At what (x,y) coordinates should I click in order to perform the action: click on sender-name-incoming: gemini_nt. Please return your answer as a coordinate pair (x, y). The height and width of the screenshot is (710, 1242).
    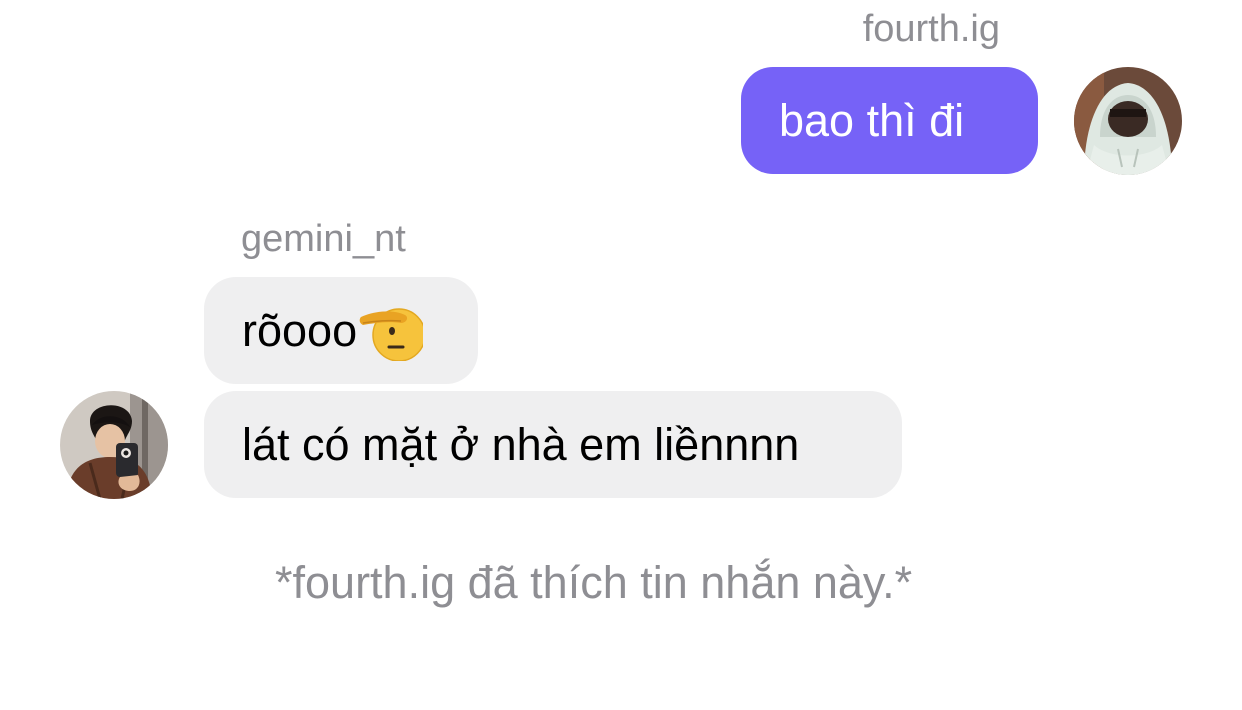
    Looking at the image, I should click on (323, 239).